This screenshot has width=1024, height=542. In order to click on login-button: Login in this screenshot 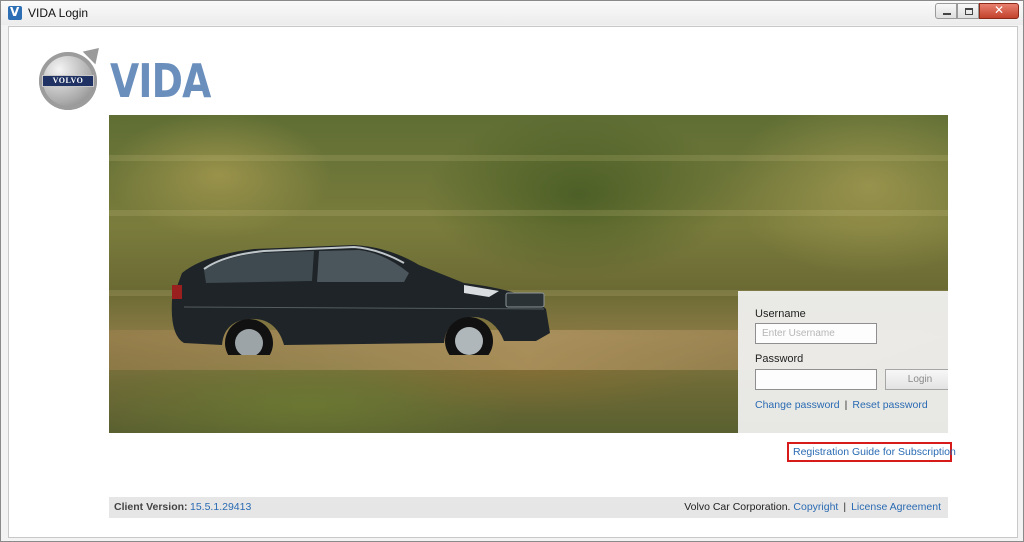, I will do `click(916, 379)`.